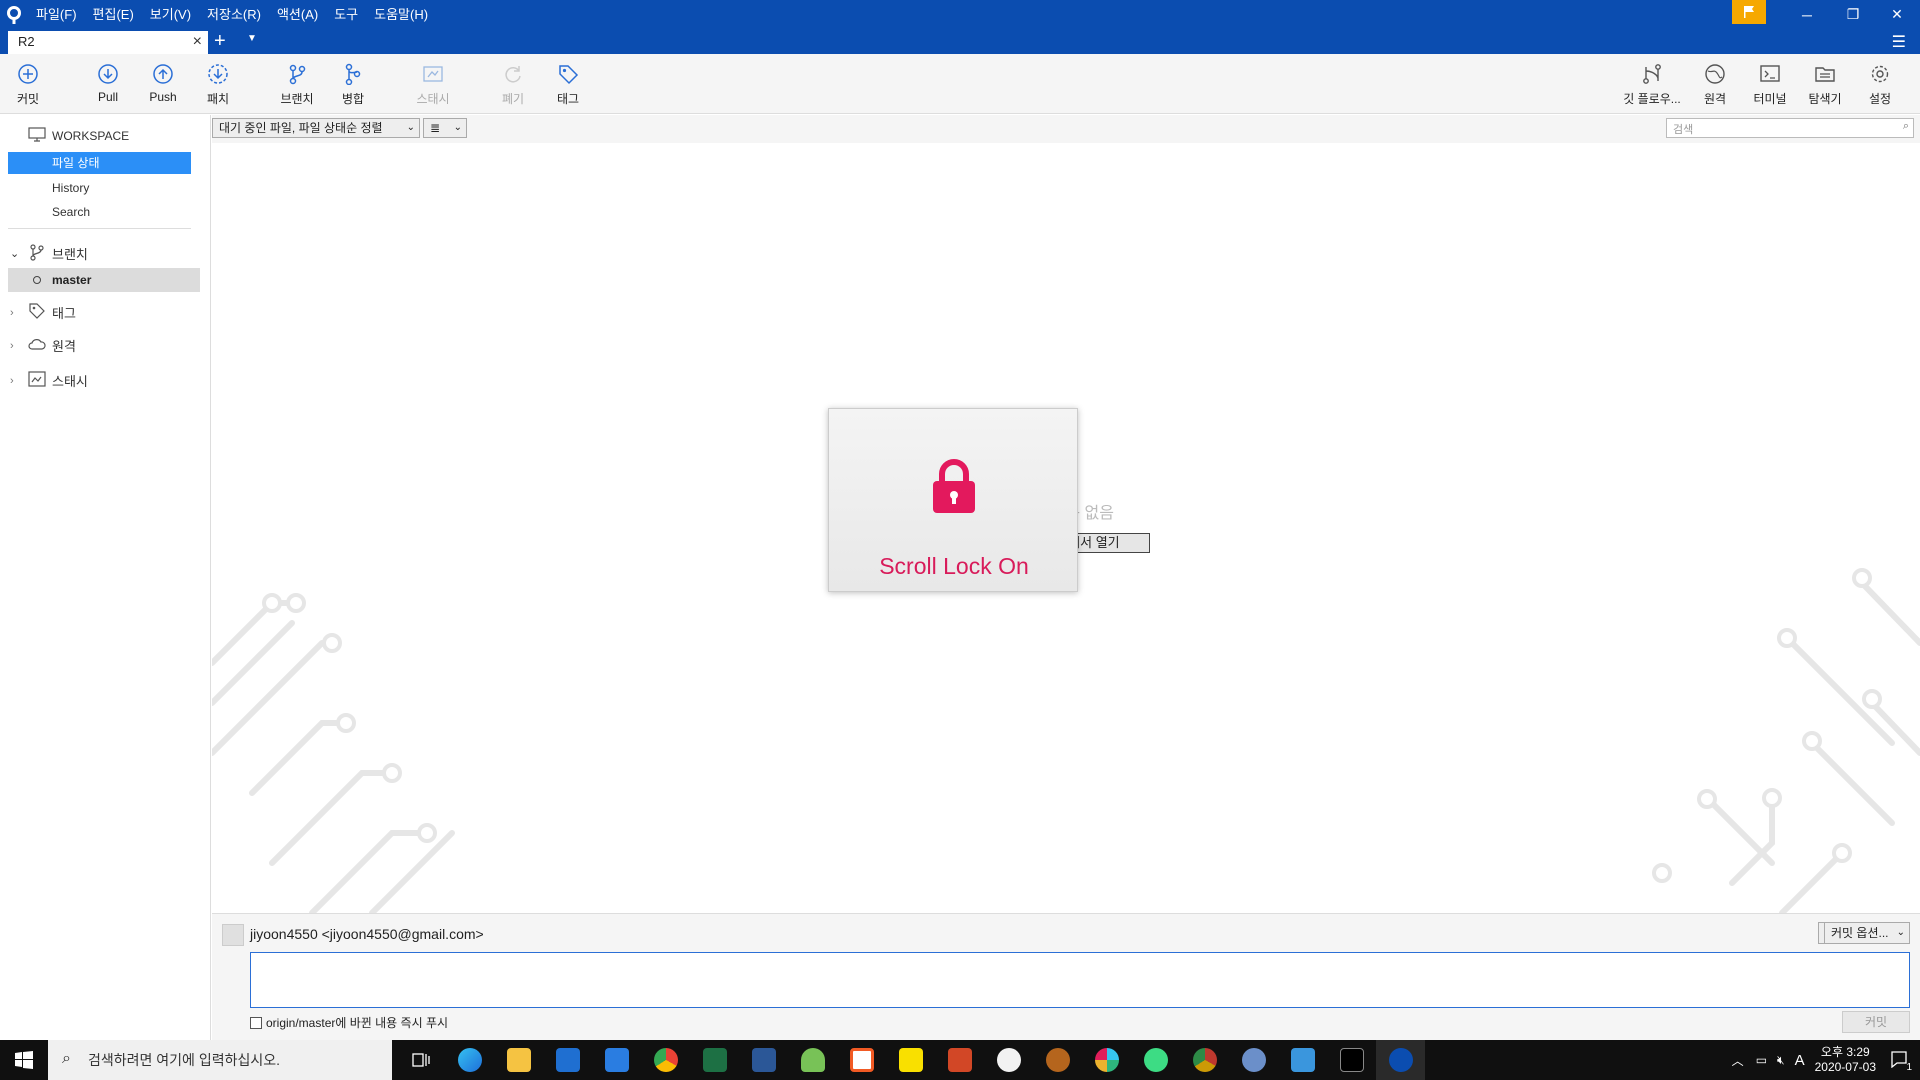  I want to click on branch-button: 브랜치, so click(297, 84).